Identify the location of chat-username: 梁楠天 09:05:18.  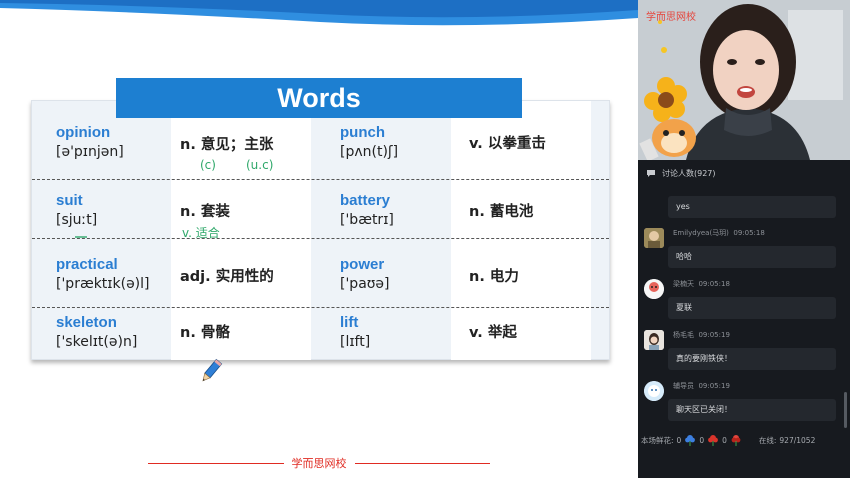
(701, 284).